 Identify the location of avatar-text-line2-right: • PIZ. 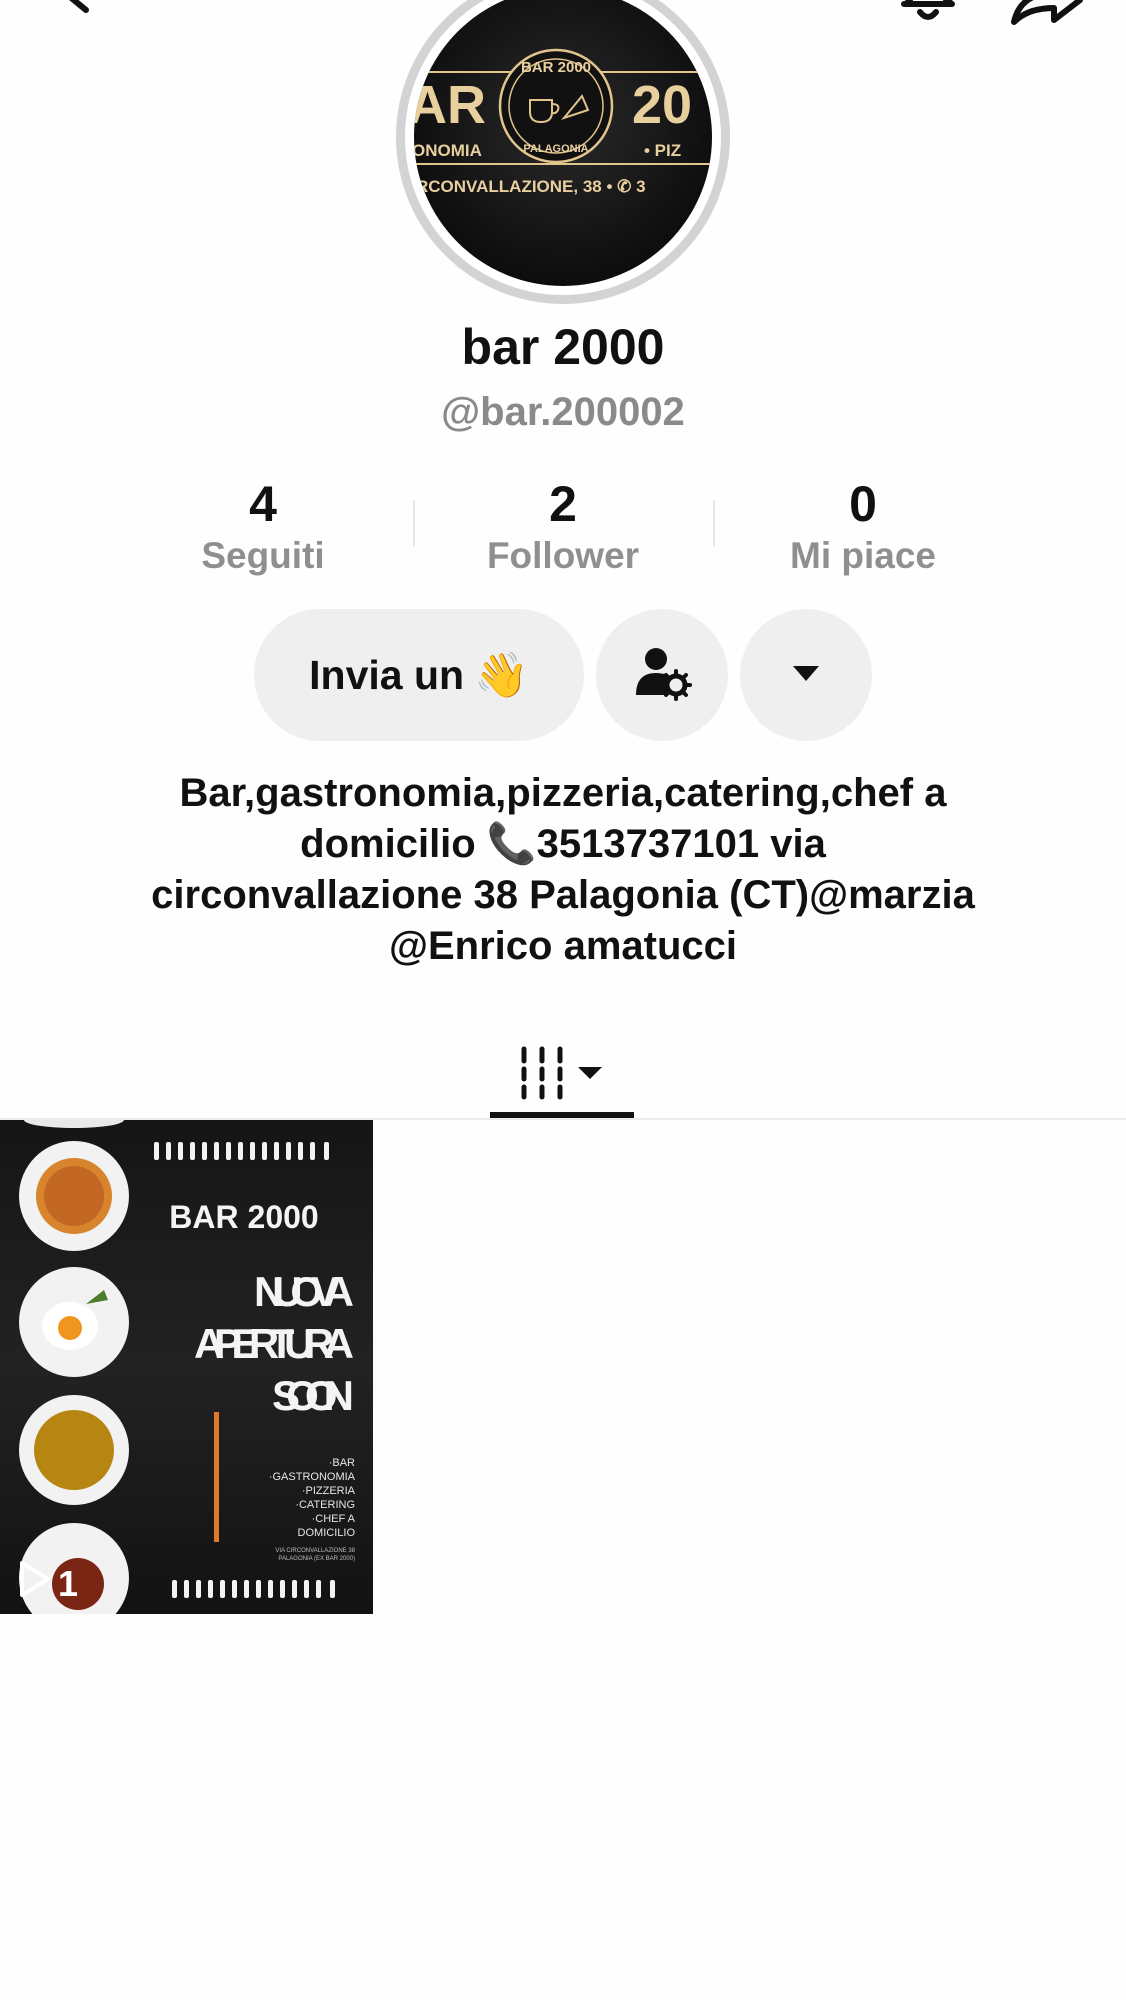
(662, 150).